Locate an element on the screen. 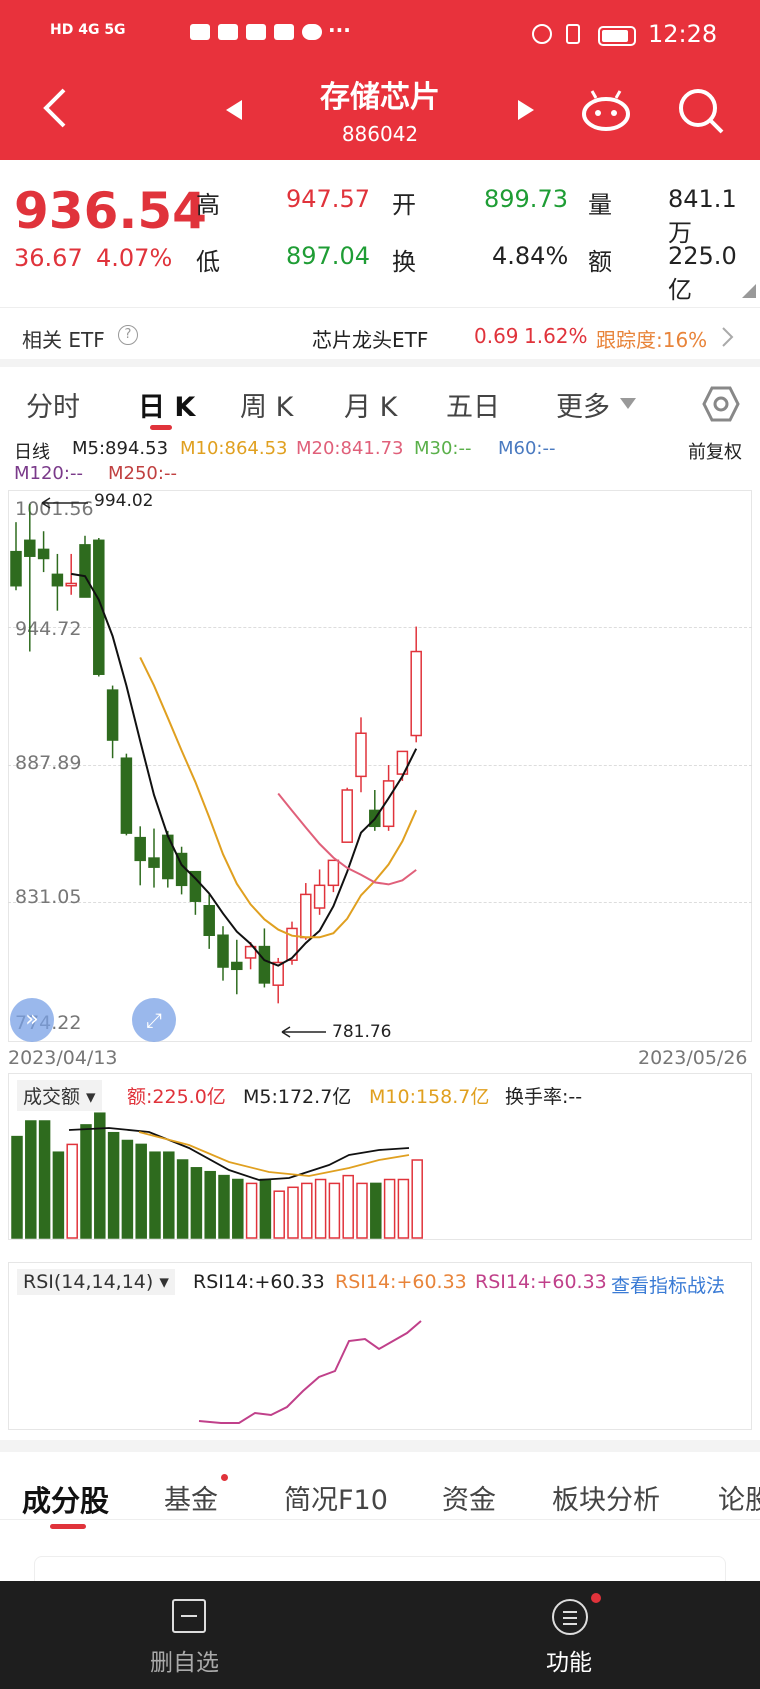 The height and width of the screenshot is (1689, 760). fullscreen-icon: ⤢ is located at coordinates (154, 1020).